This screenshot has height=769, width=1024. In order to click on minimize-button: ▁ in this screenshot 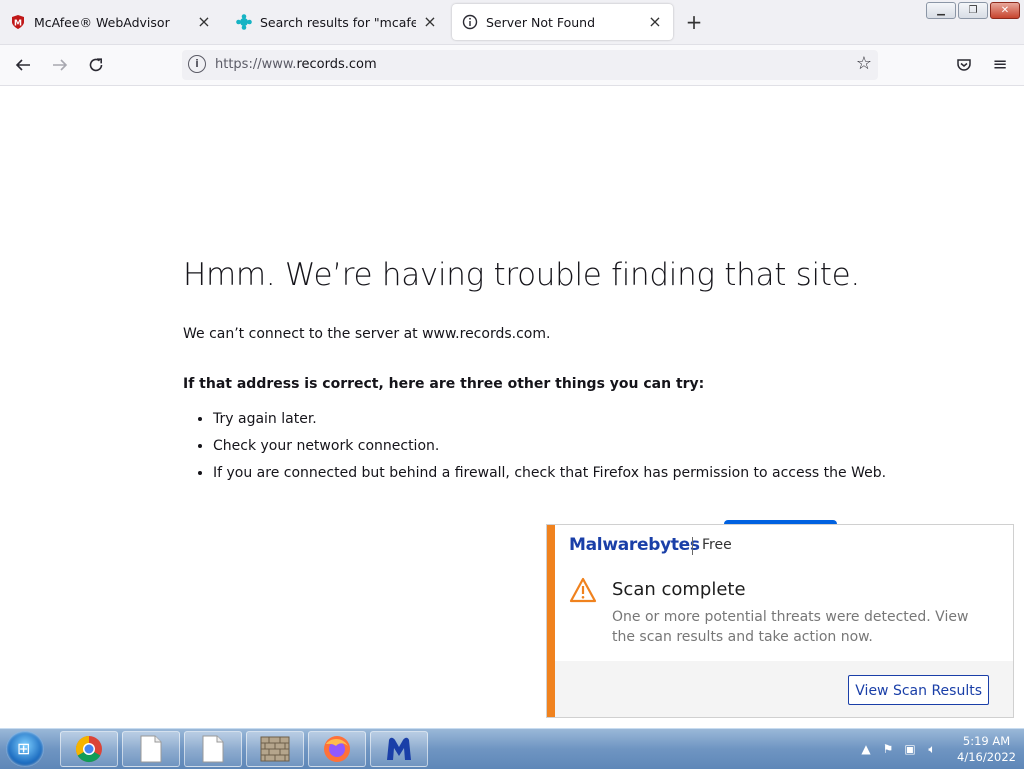, I will do `click(941, 10)`.